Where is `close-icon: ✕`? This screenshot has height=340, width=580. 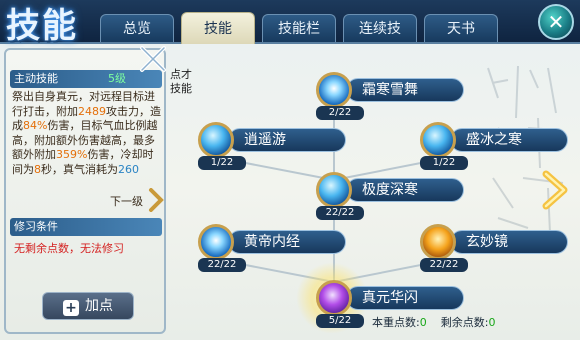
close-icon: ✕ is located at coordinates (556, 22).